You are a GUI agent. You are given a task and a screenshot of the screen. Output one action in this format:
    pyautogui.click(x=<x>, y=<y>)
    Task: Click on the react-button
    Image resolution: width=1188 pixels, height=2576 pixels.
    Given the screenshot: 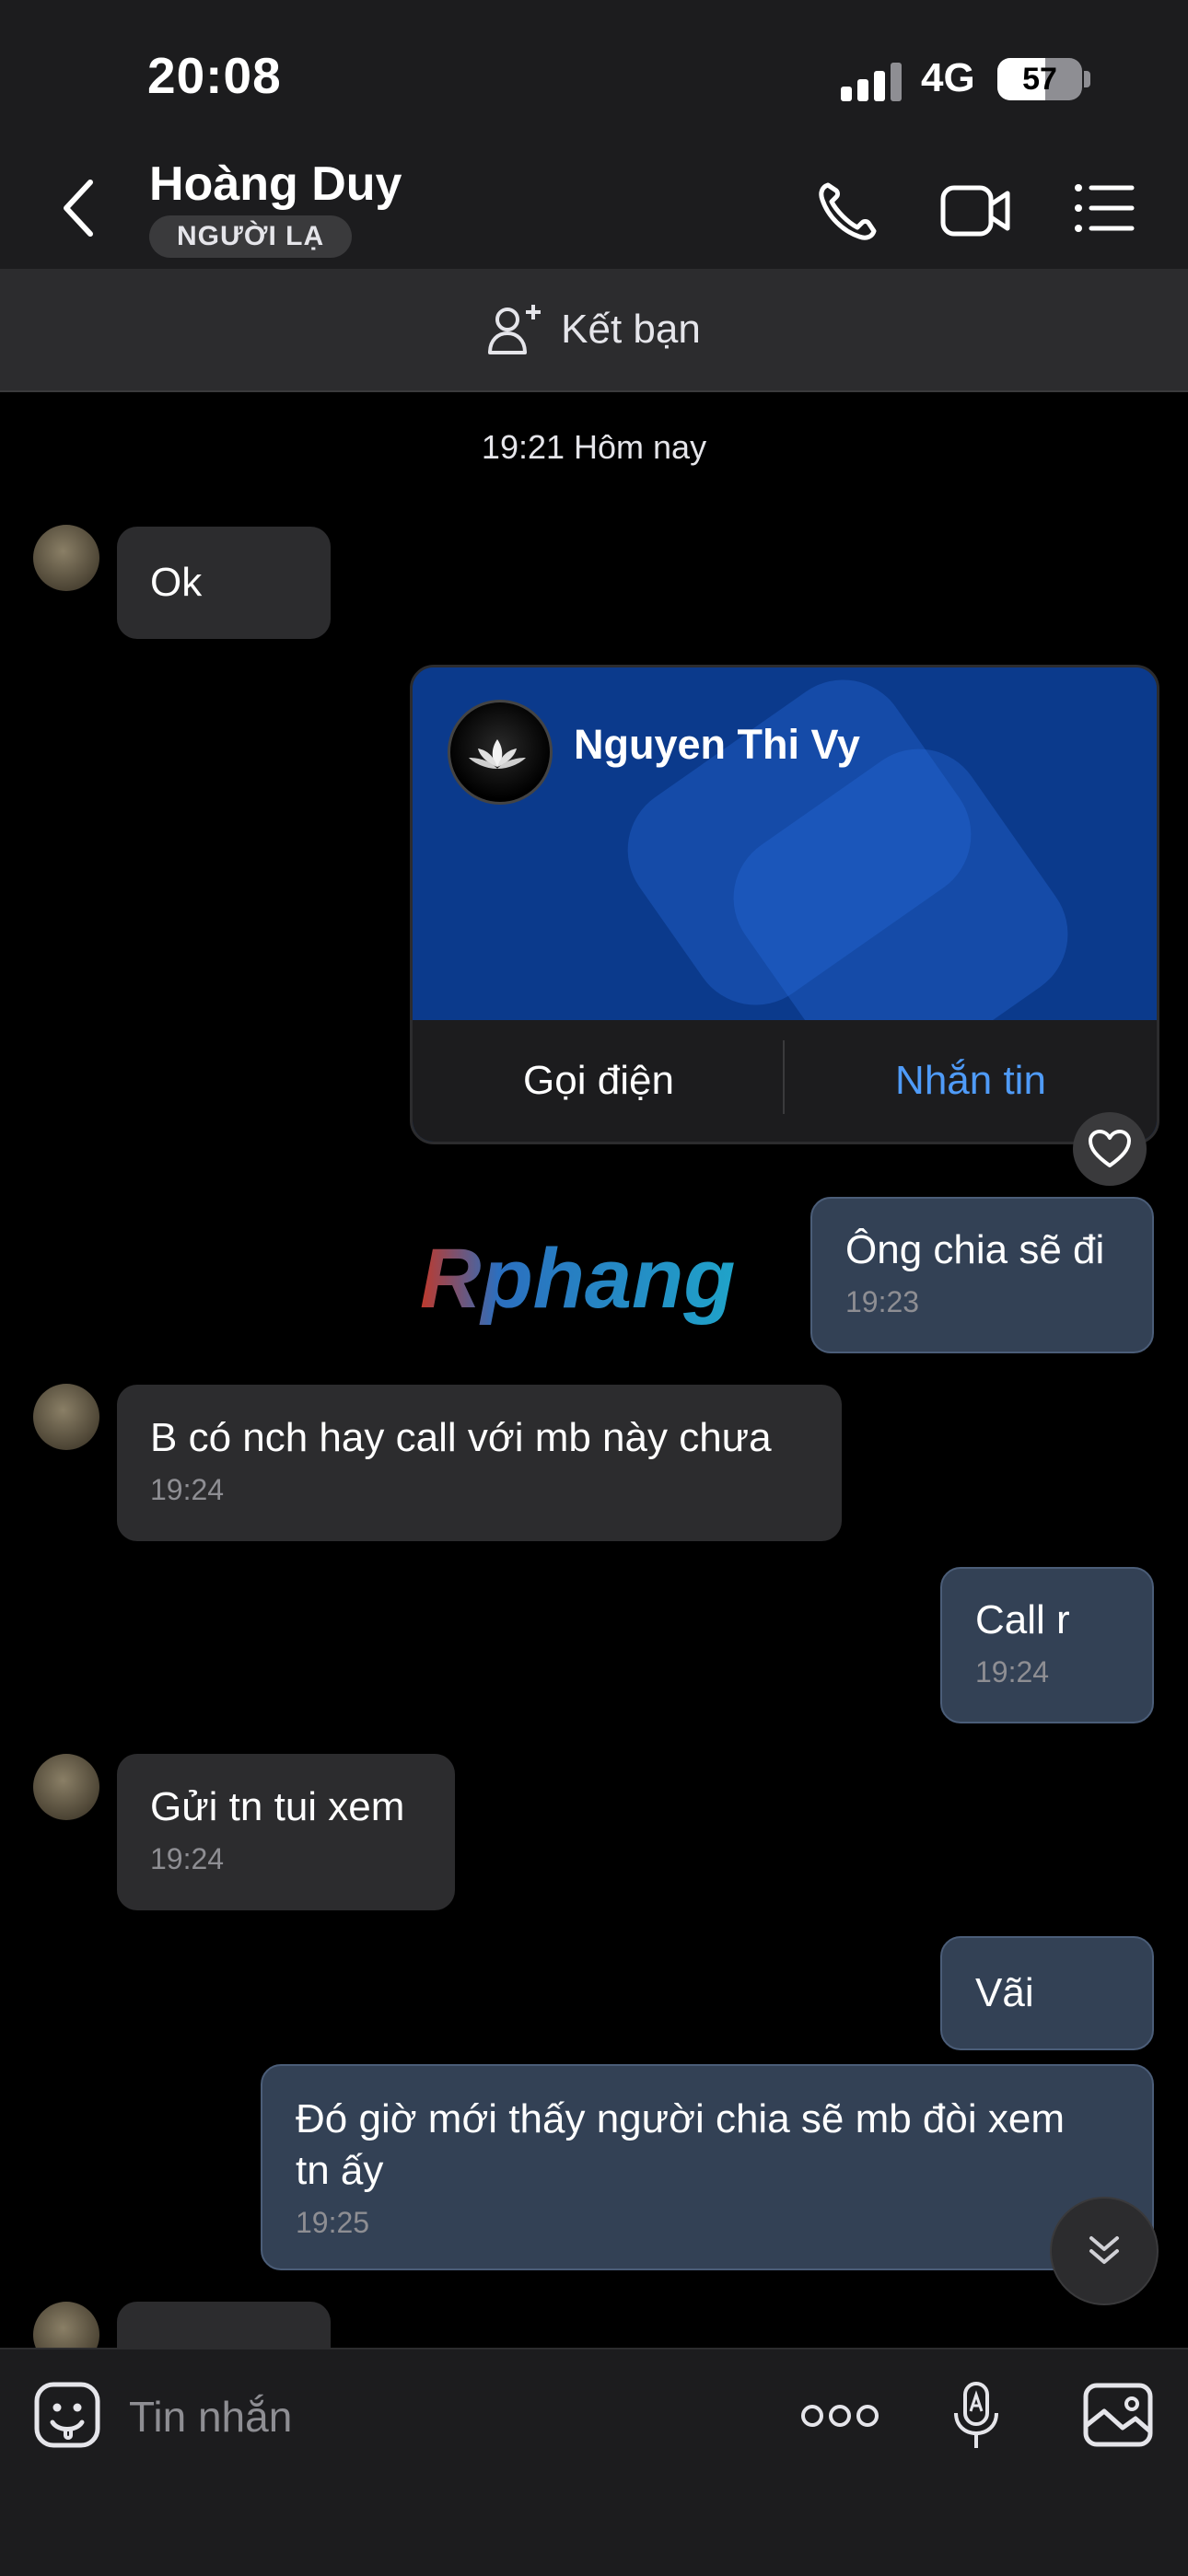 What is the action you would take?
    pyautogui.click(x=1110, y=1149)
    